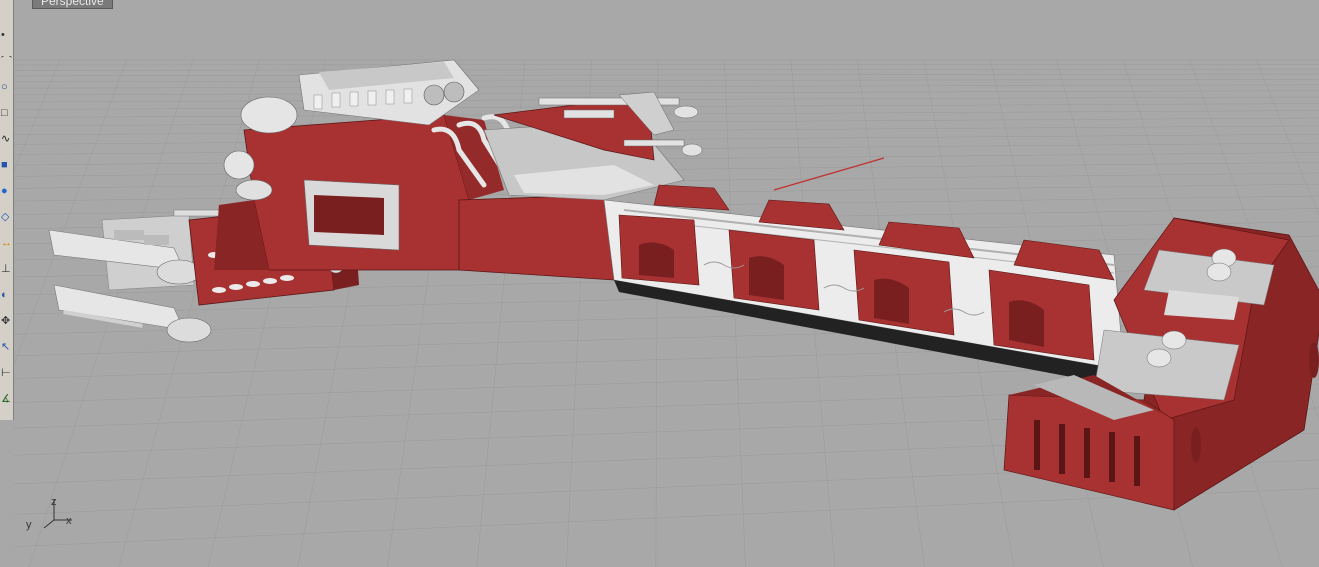 This screenshot has width=1319, height=567. Describe the element at coordinates (829, 174) in the screenshot. I see `x-axis-line` at that location.